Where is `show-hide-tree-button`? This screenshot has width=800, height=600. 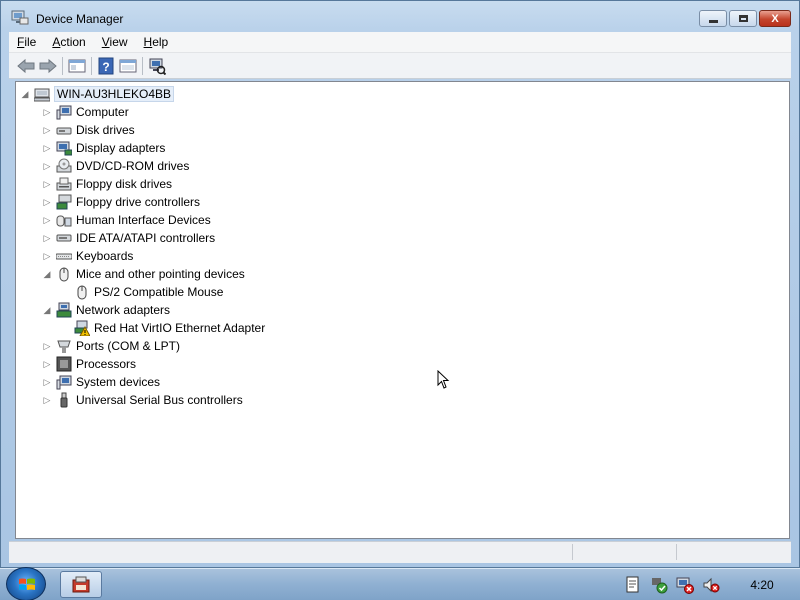
show-hide-tree-button is located at coordinates (128, 66).